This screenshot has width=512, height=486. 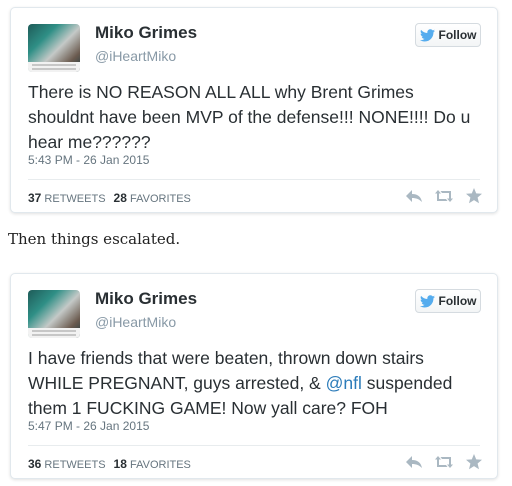 I want to click on tweet-stats: 37 RETWEETS 28 FAVORITES, so click(x=109, y=198).